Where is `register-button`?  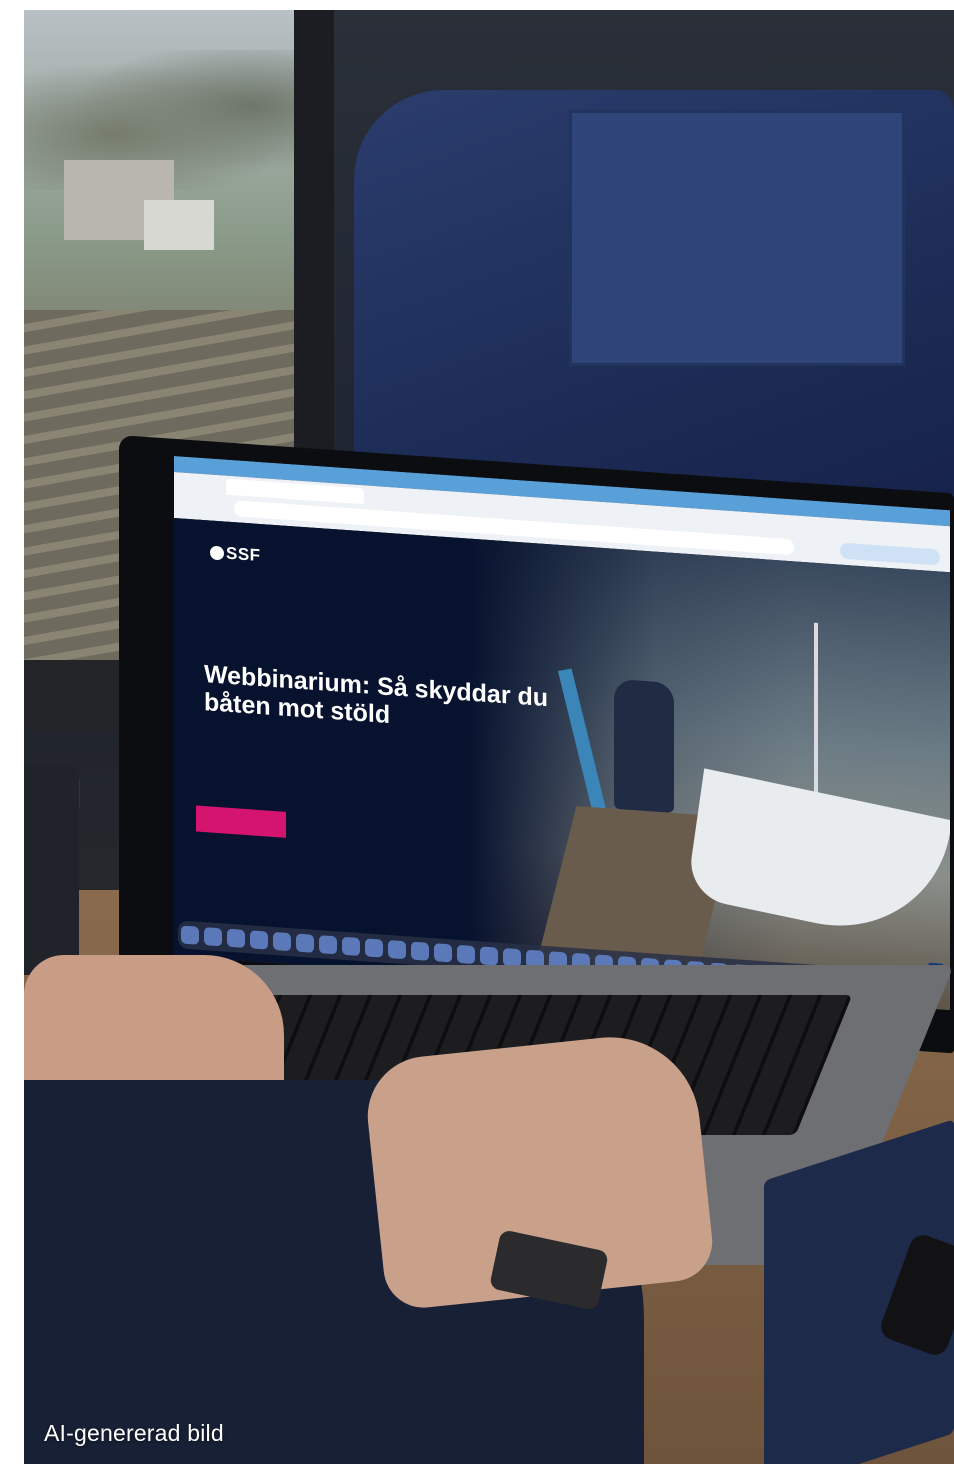 register-button is located at coordinates (241, 821).